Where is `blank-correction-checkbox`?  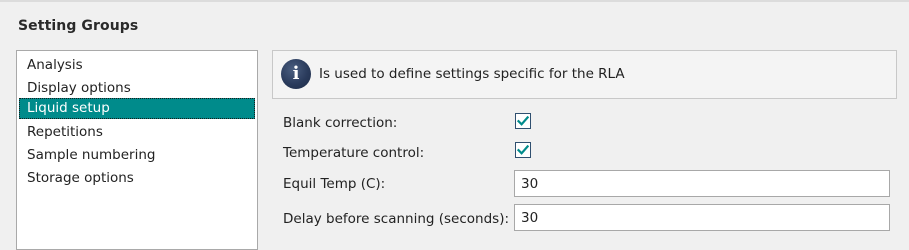
blank-correction-checkbox is located at coordinates (523, 121).